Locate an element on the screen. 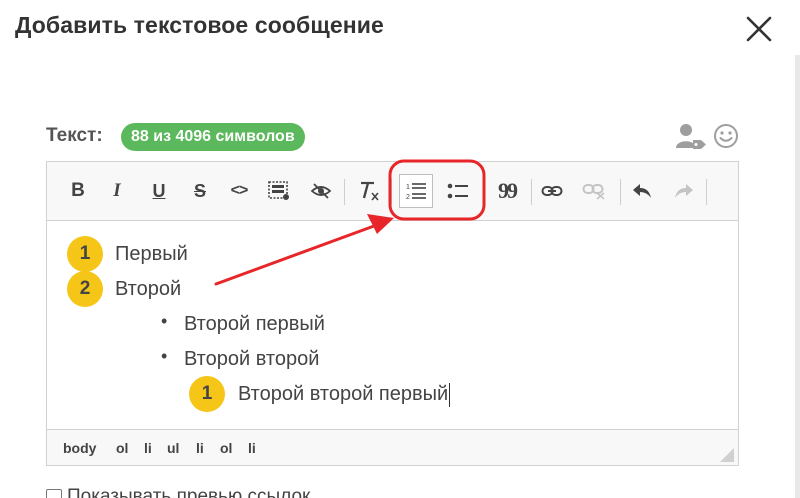 The height and width of the screenshot is (498, 800). list-item: Второй второй первый is located at coordinates (344, 394).